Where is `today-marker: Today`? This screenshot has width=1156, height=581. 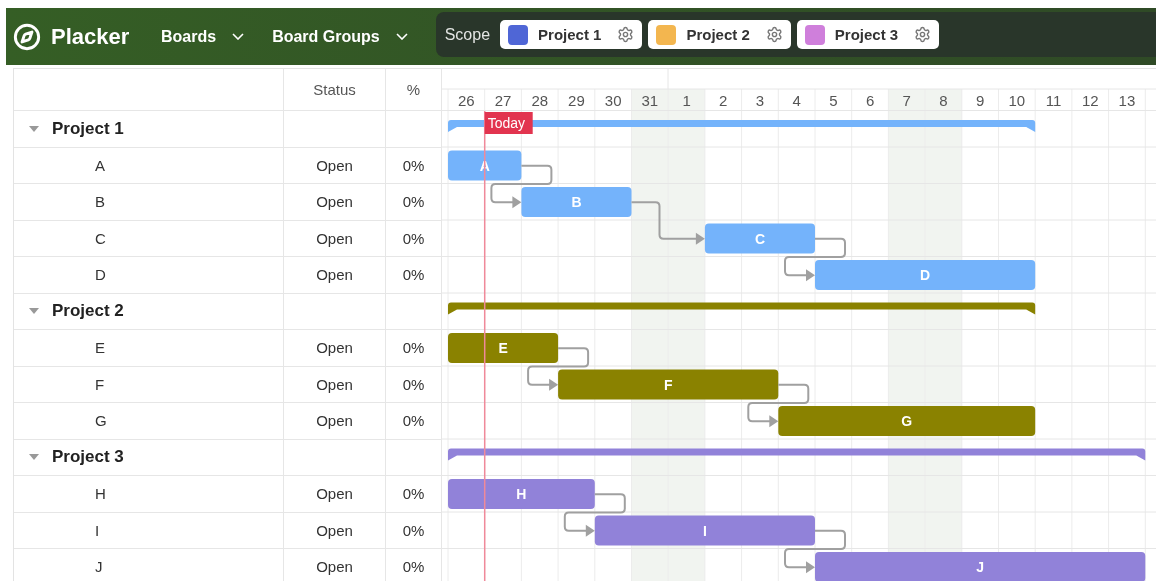 today-marker: Today is located at coordinates (508, 123).